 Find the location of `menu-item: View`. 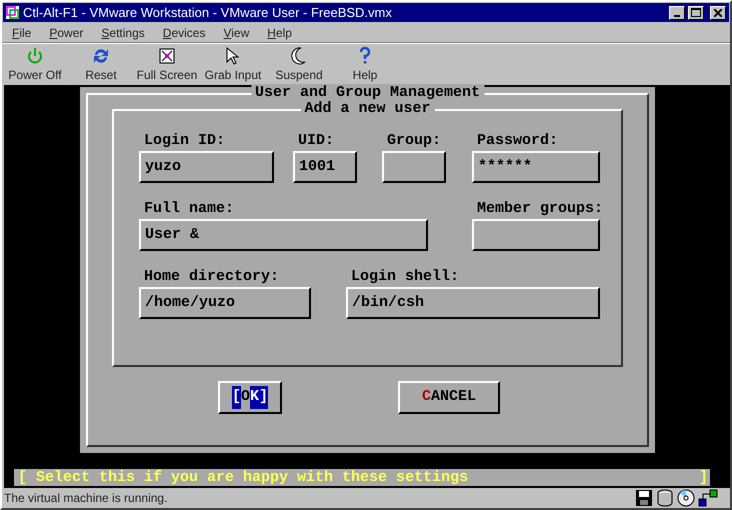

menu-item: View is located at coordinates (235, 33).